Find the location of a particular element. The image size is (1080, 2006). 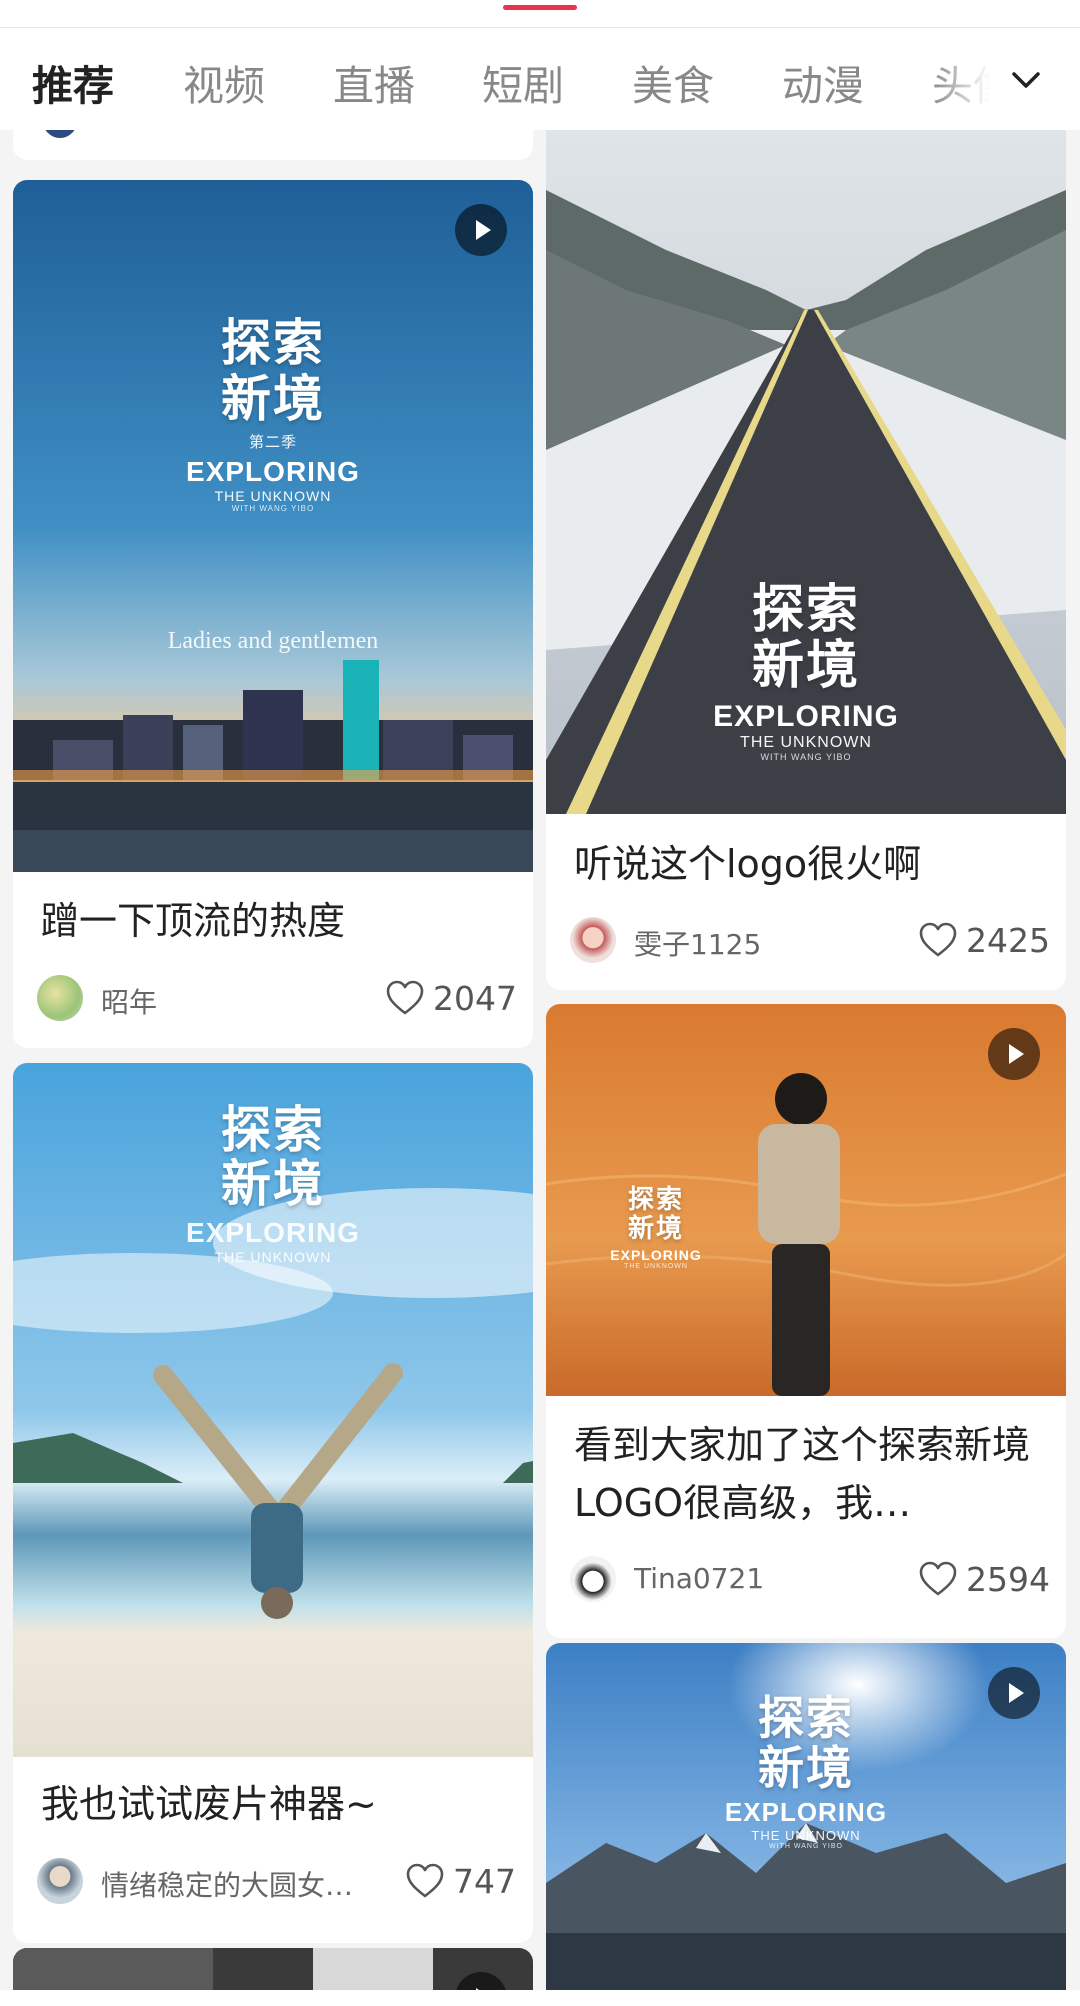

top-bar is located at coordinates (540, 14).